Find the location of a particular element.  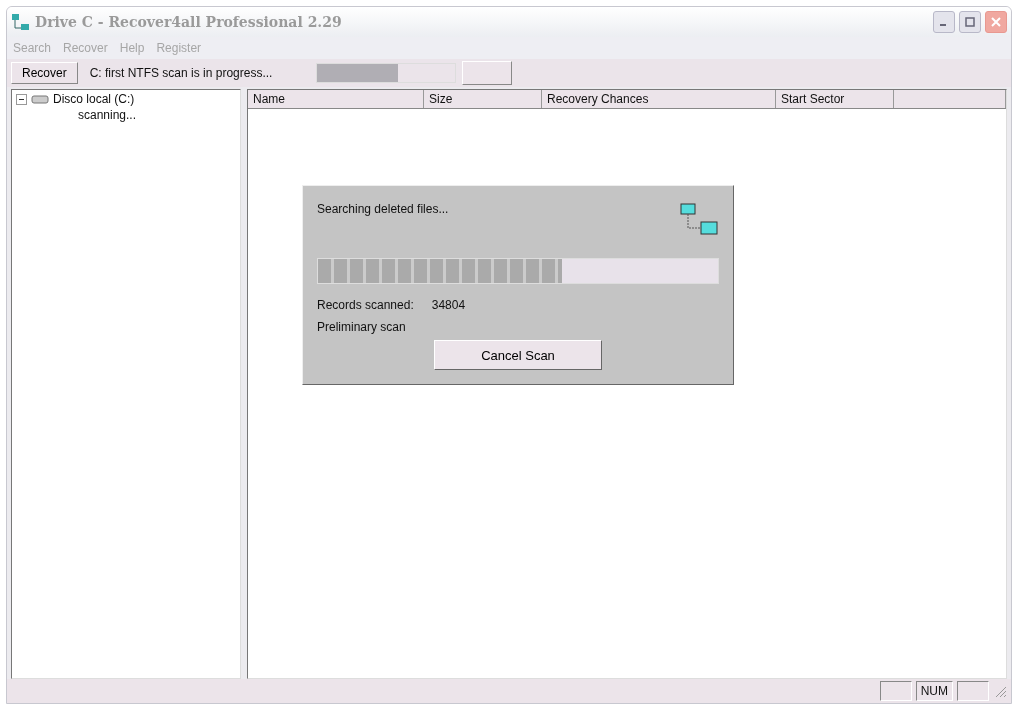

column-header: Size is located at coordinates (483, 99).